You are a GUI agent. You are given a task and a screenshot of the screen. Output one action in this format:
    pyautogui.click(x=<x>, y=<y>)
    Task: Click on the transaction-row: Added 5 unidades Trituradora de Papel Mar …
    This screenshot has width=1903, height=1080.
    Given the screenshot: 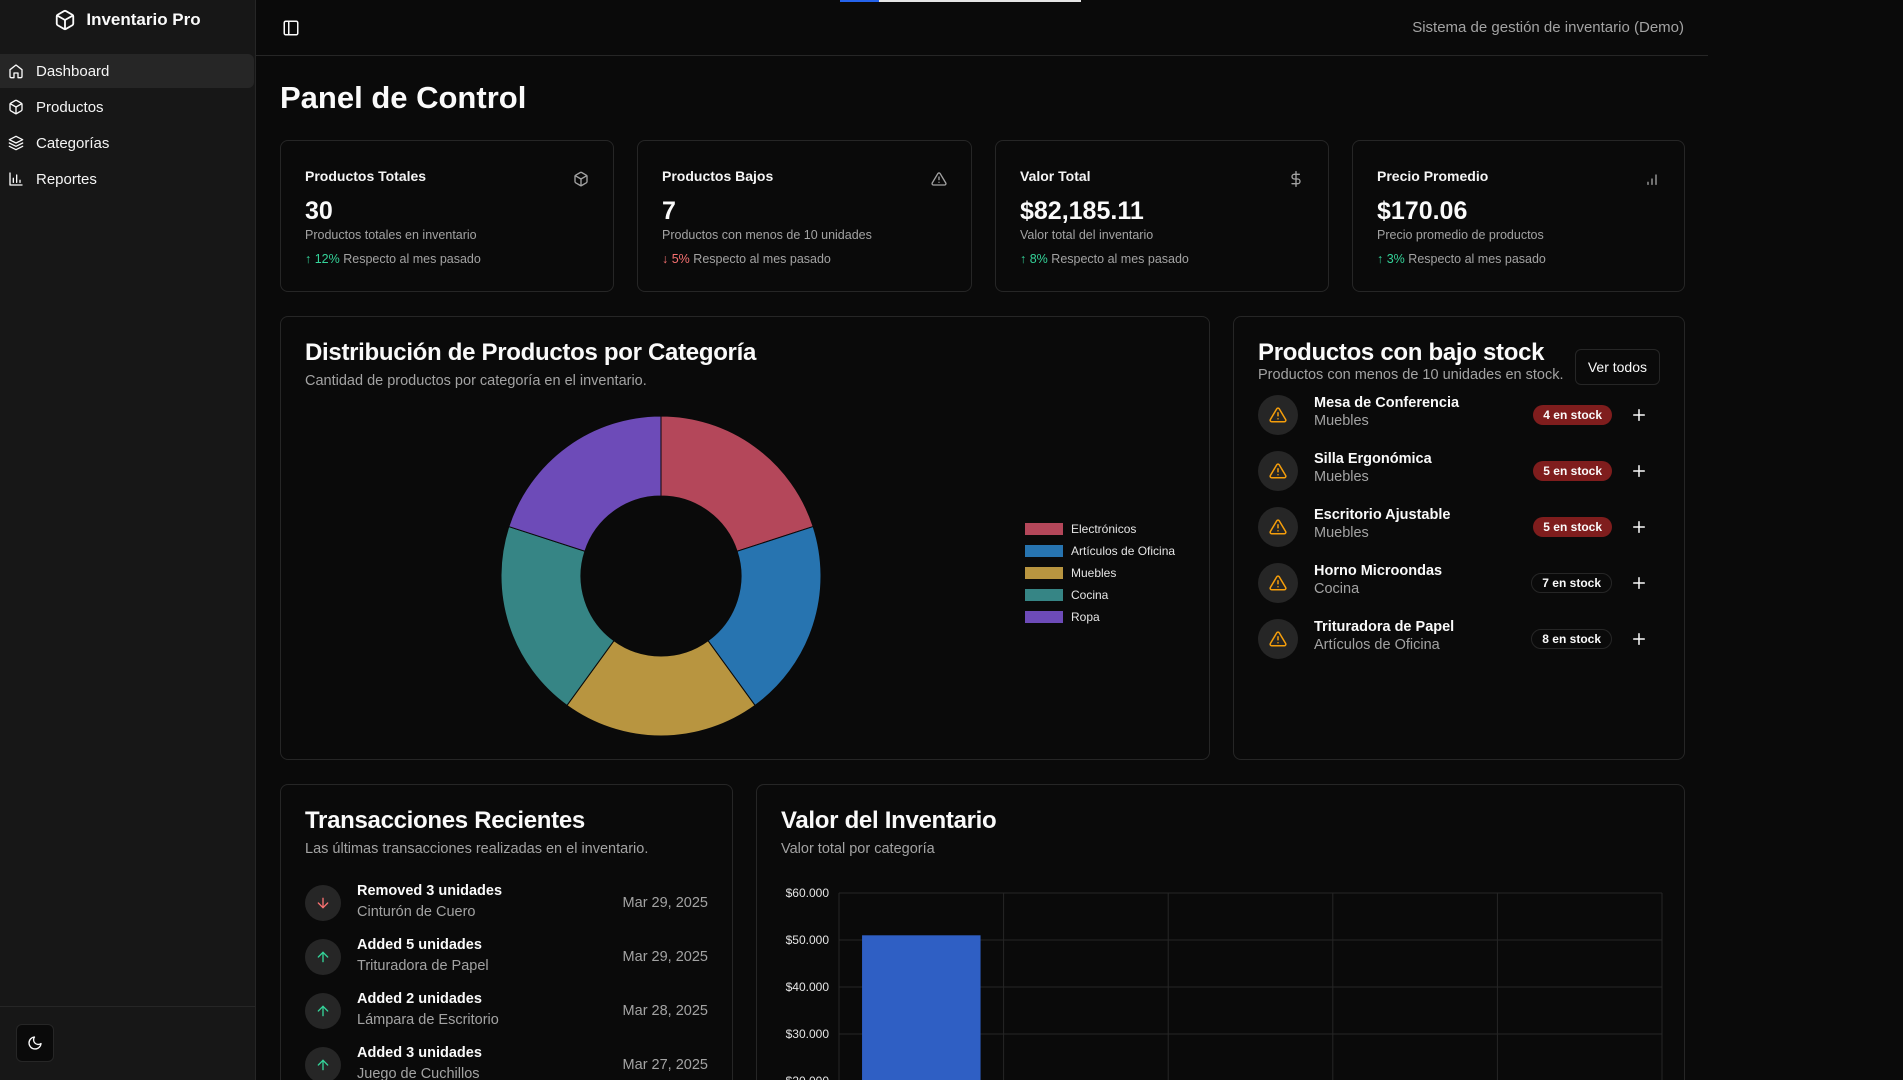 What is the action you would take?
    pyautogui.click(x=506, y=957)
    